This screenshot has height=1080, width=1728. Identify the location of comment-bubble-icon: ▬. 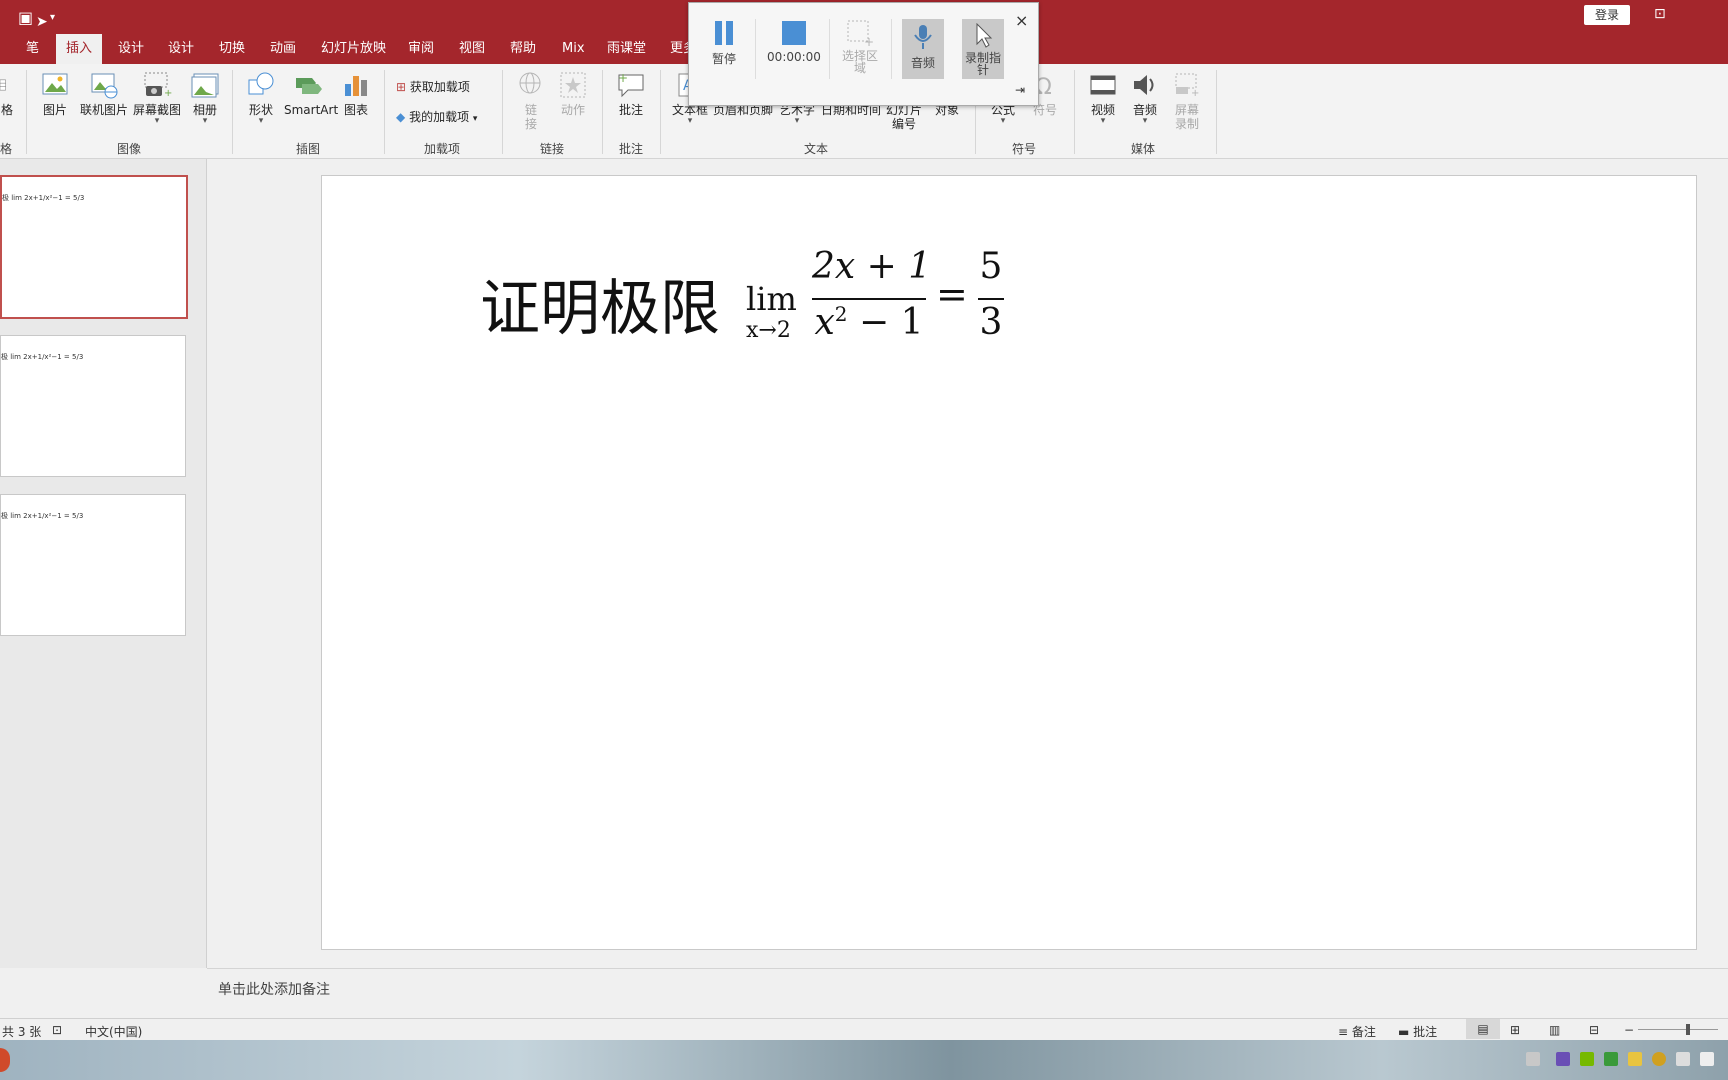
(1406, 1032).